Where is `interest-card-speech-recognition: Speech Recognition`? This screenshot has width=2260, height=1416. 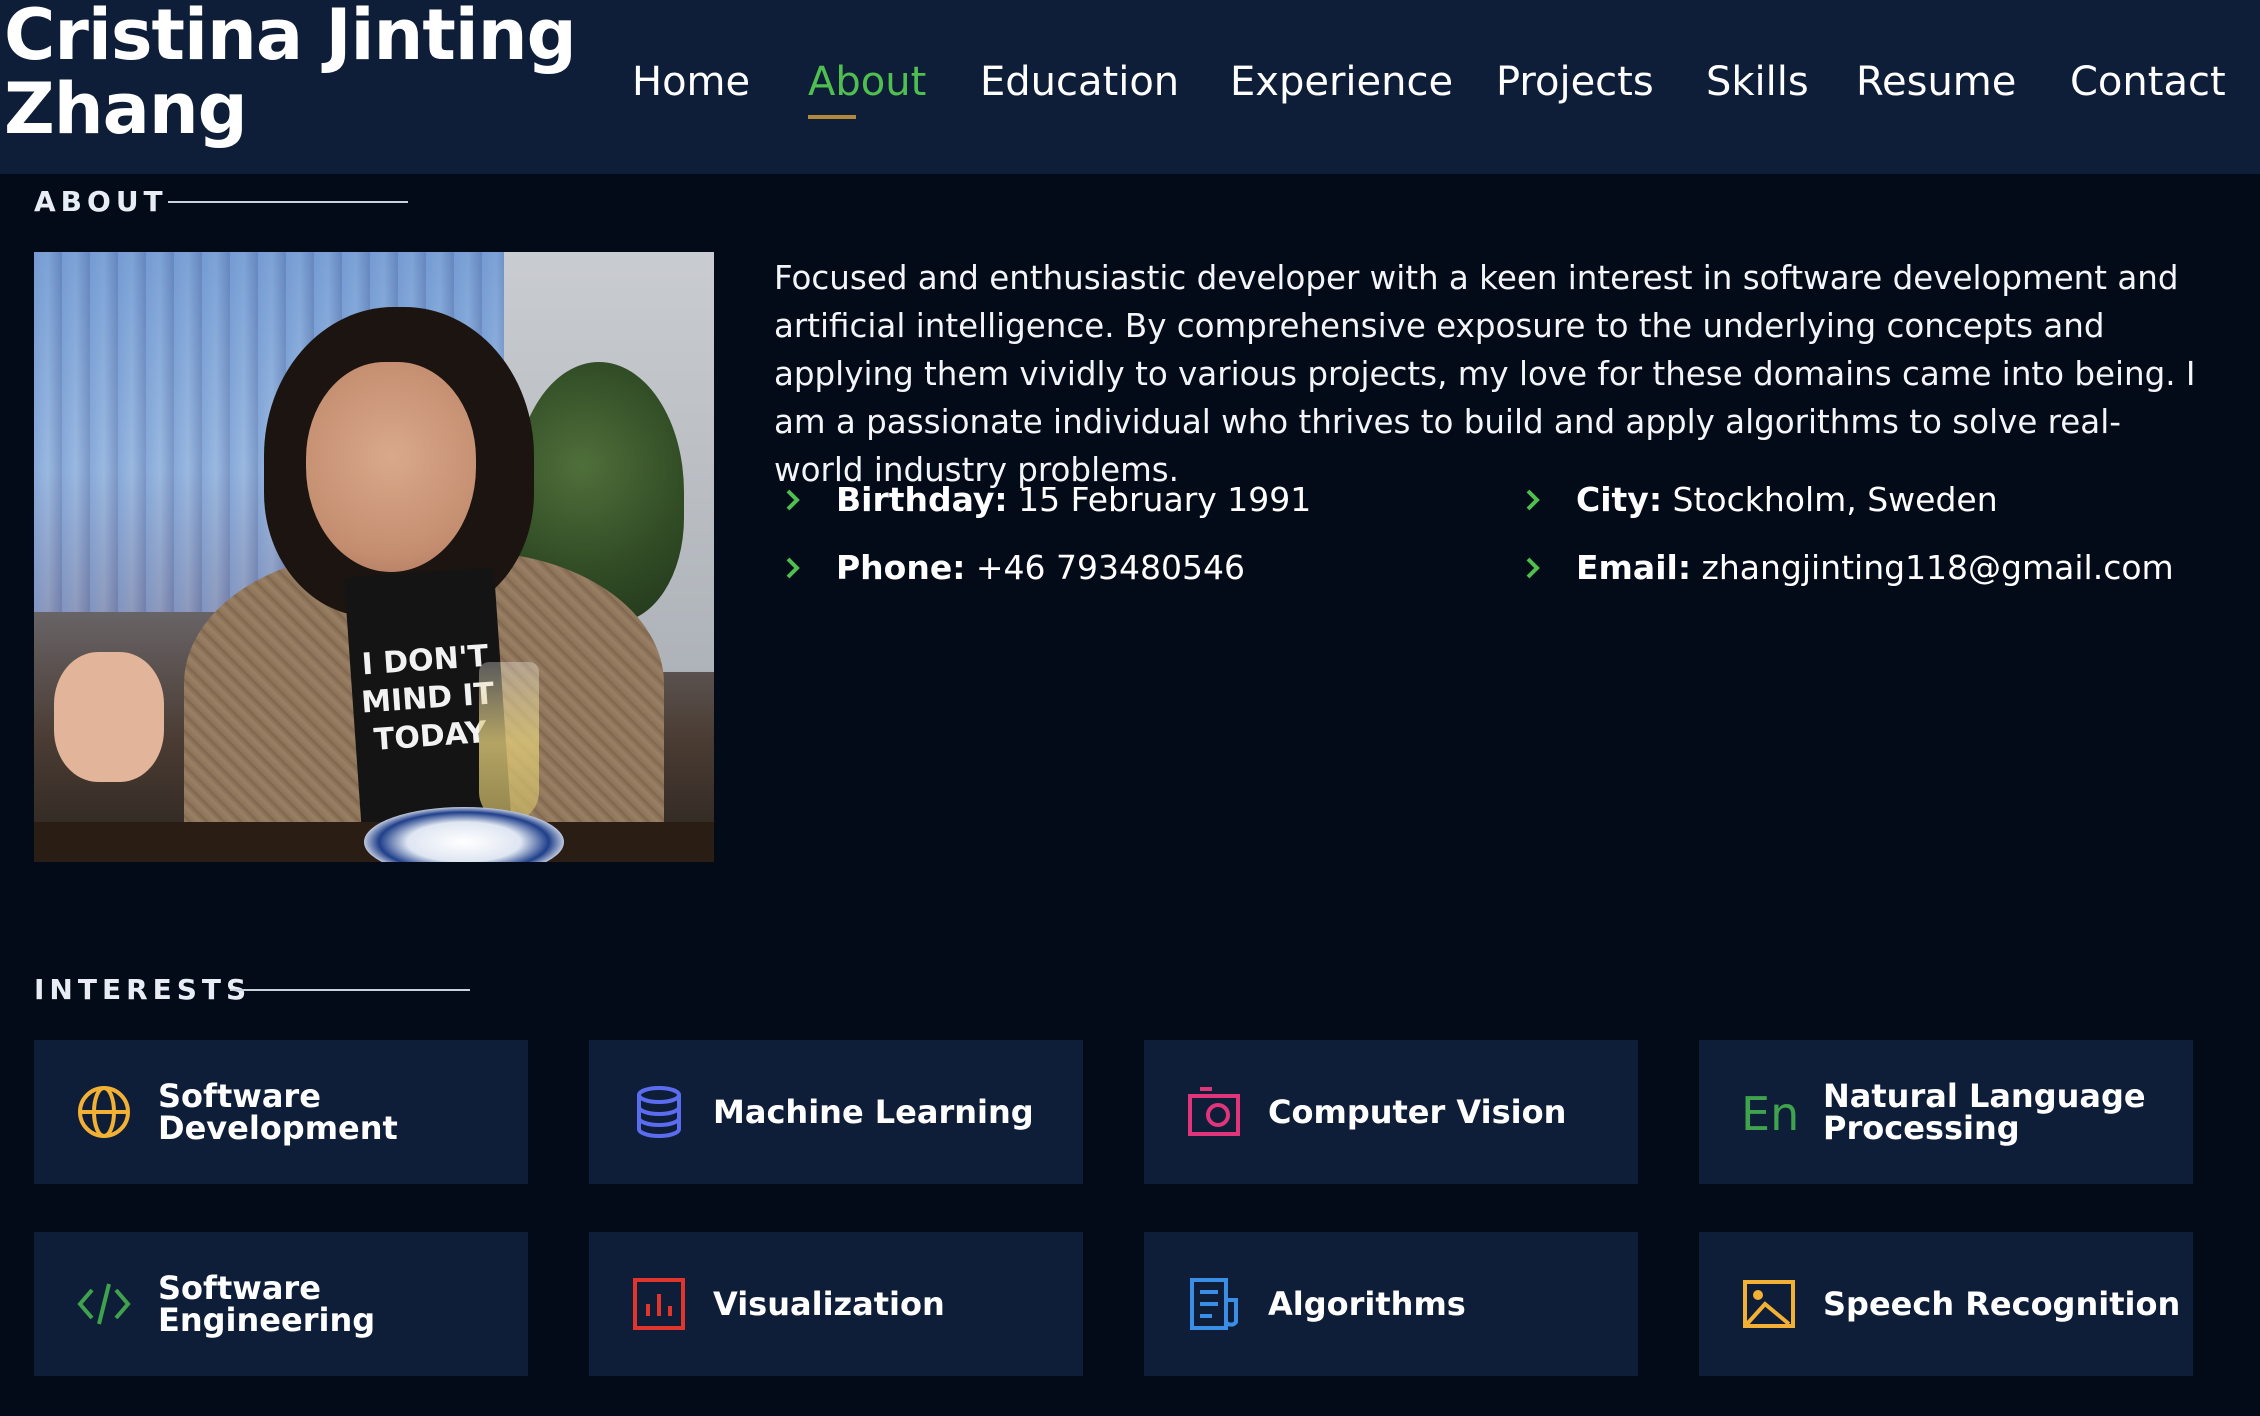
interest-card-speech-recognition: Speech Recognition is located at coordinates (1946, 1304).